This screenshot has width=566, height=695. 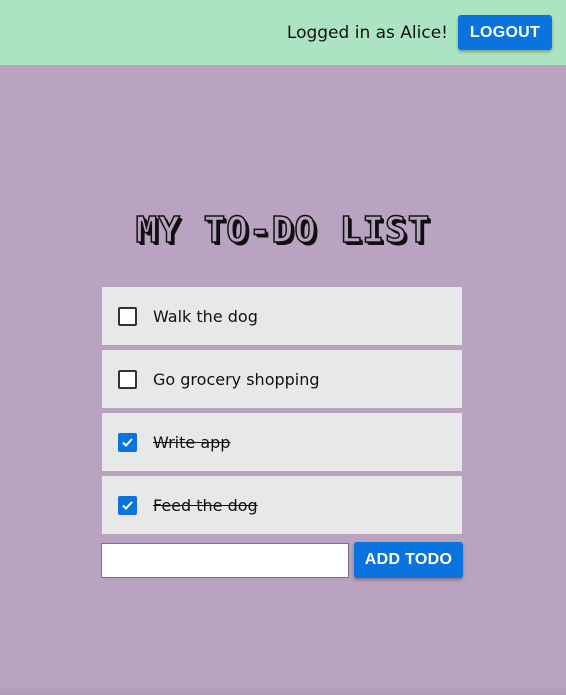 I want to click on todo-item: Feed the dog, so click(x=282, y=505).